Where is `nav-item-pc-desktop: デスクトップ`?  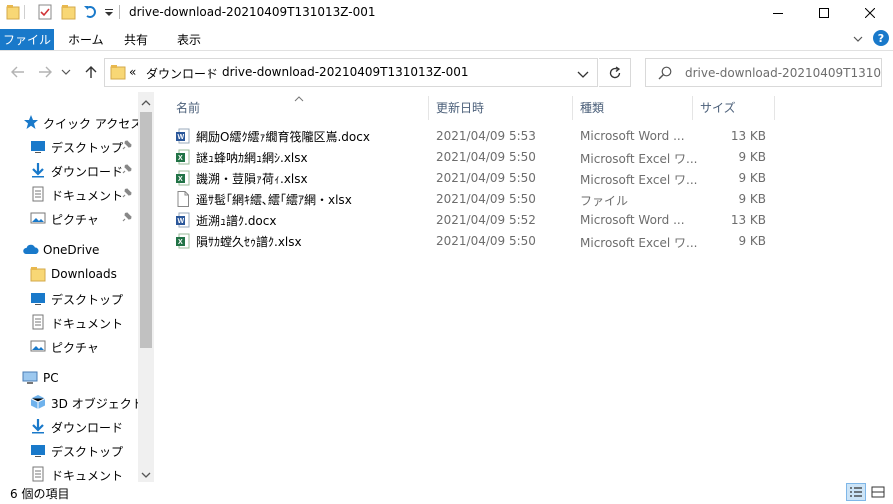
nav-item-pc-desktop: デスクトップ is located at coordinates (69, 450).